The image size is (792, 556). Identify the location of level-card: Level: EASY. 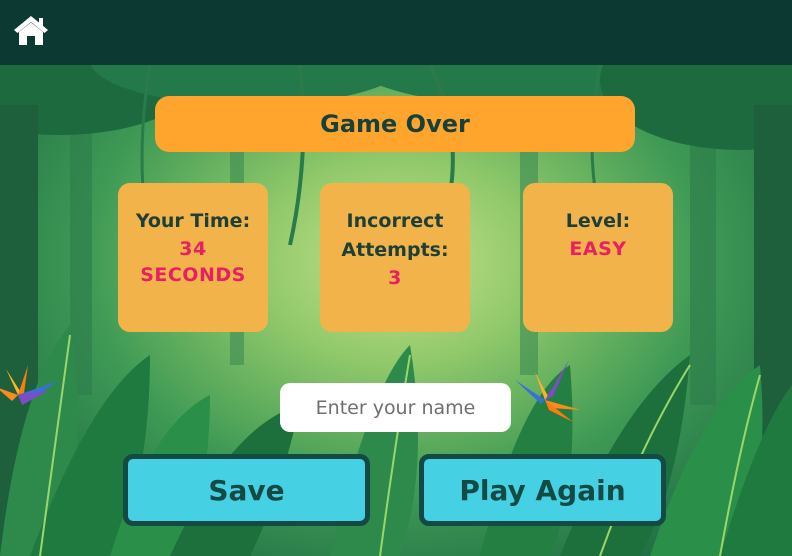
(598, 257).